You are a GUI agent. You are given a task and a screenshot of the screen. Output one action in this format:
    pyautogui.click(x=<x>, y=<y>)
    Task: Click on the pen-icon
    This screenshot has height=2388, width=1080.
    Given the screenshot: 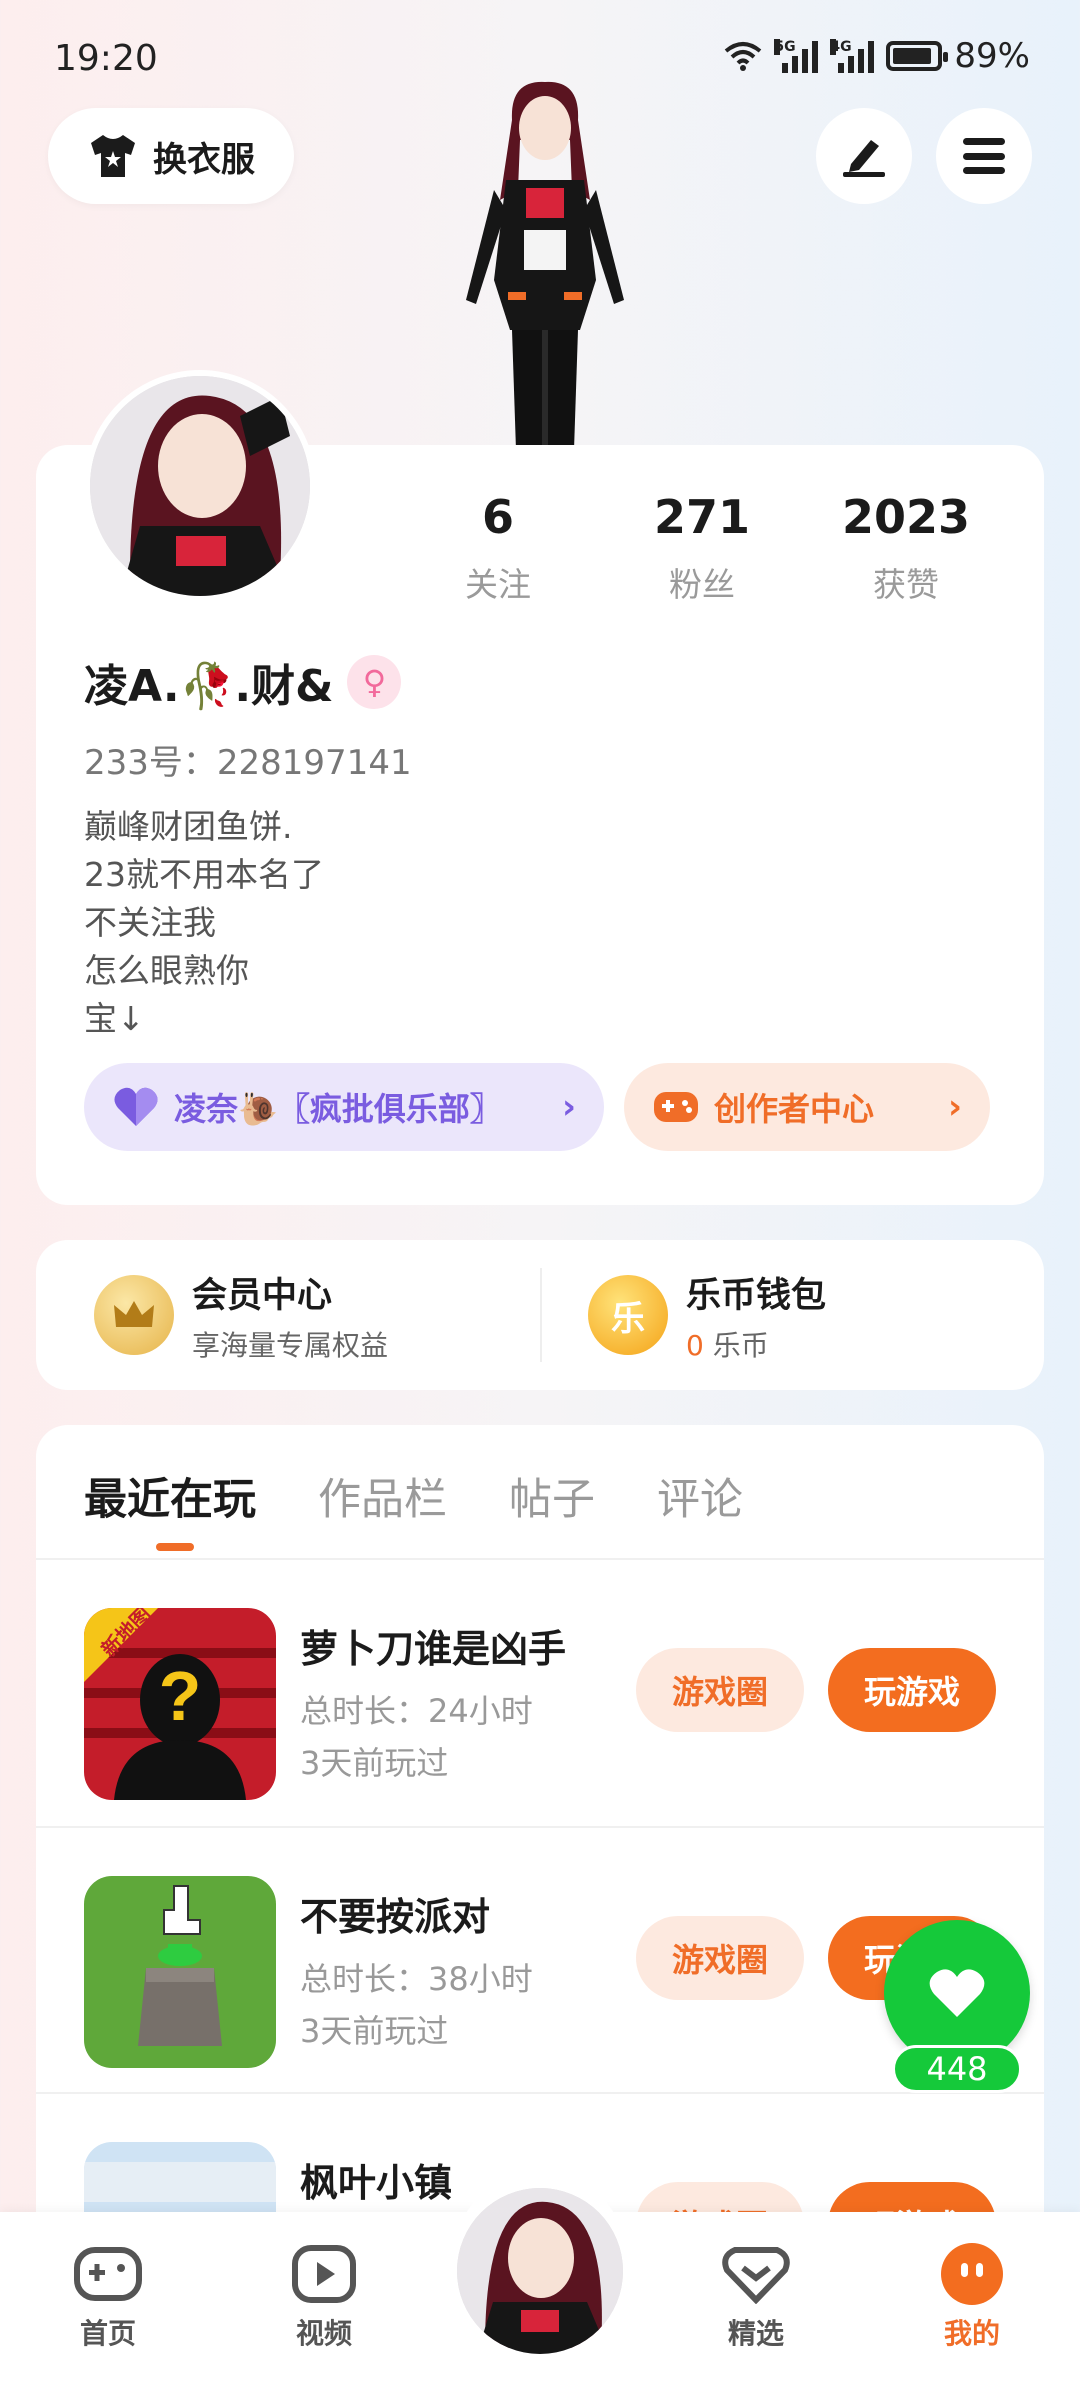 What is the action you would take?
    pyautogui.click(x=864, y=158)
    